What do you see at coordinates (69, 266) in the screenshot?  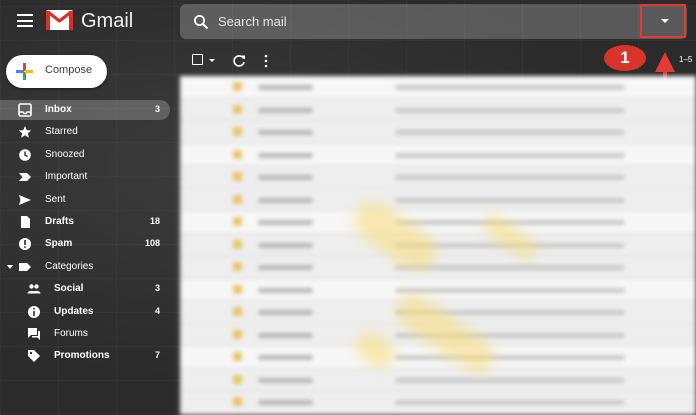 I see `sidebar-item-label: Categories` at bounding box center [69, 266].